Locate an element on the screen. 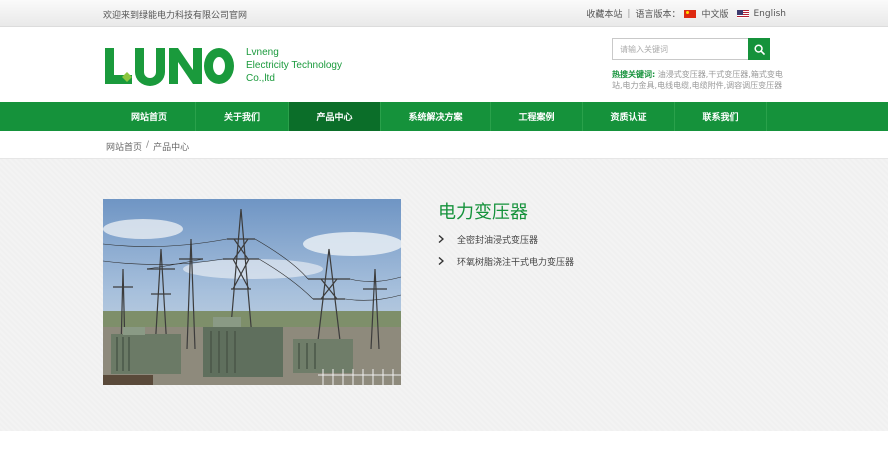  company-name: Lvneng Electricity Technology Co.,ltd is located at coordinates (294, 65).